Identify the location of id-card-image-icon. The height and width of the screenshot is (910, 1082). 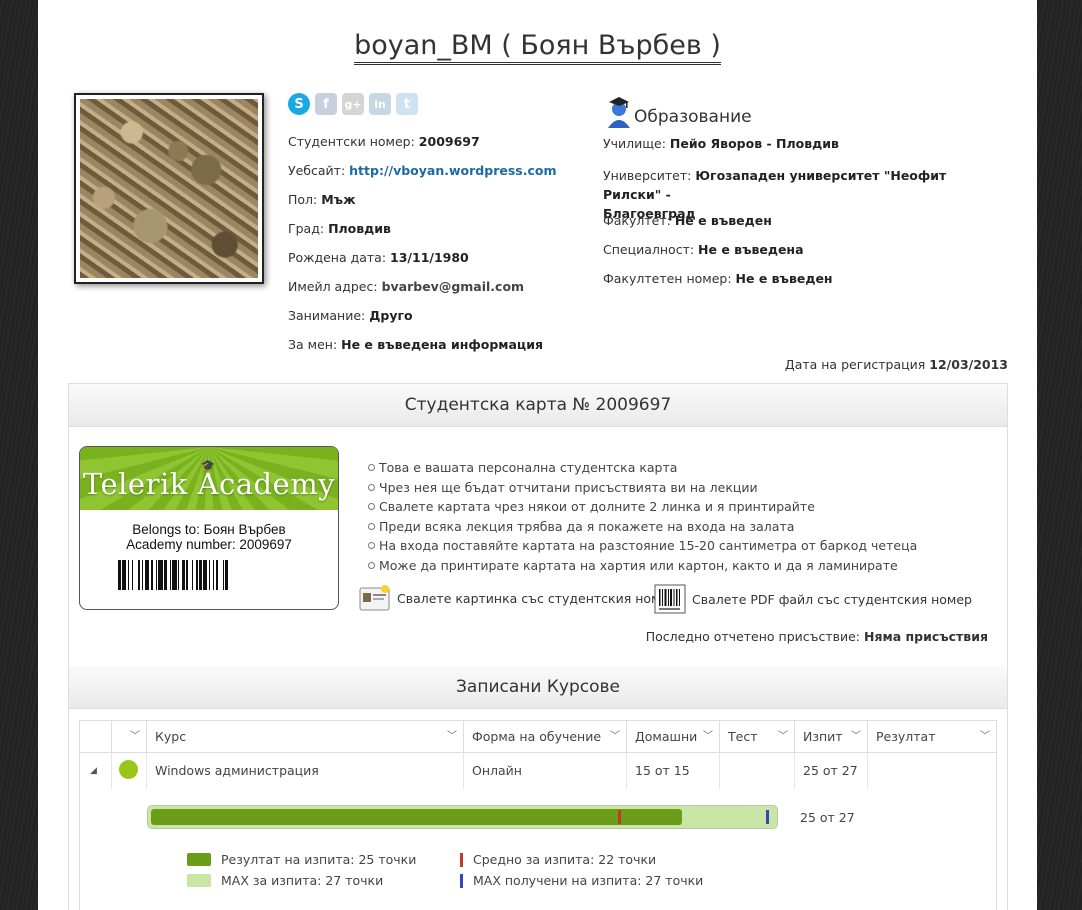
(374, 598).